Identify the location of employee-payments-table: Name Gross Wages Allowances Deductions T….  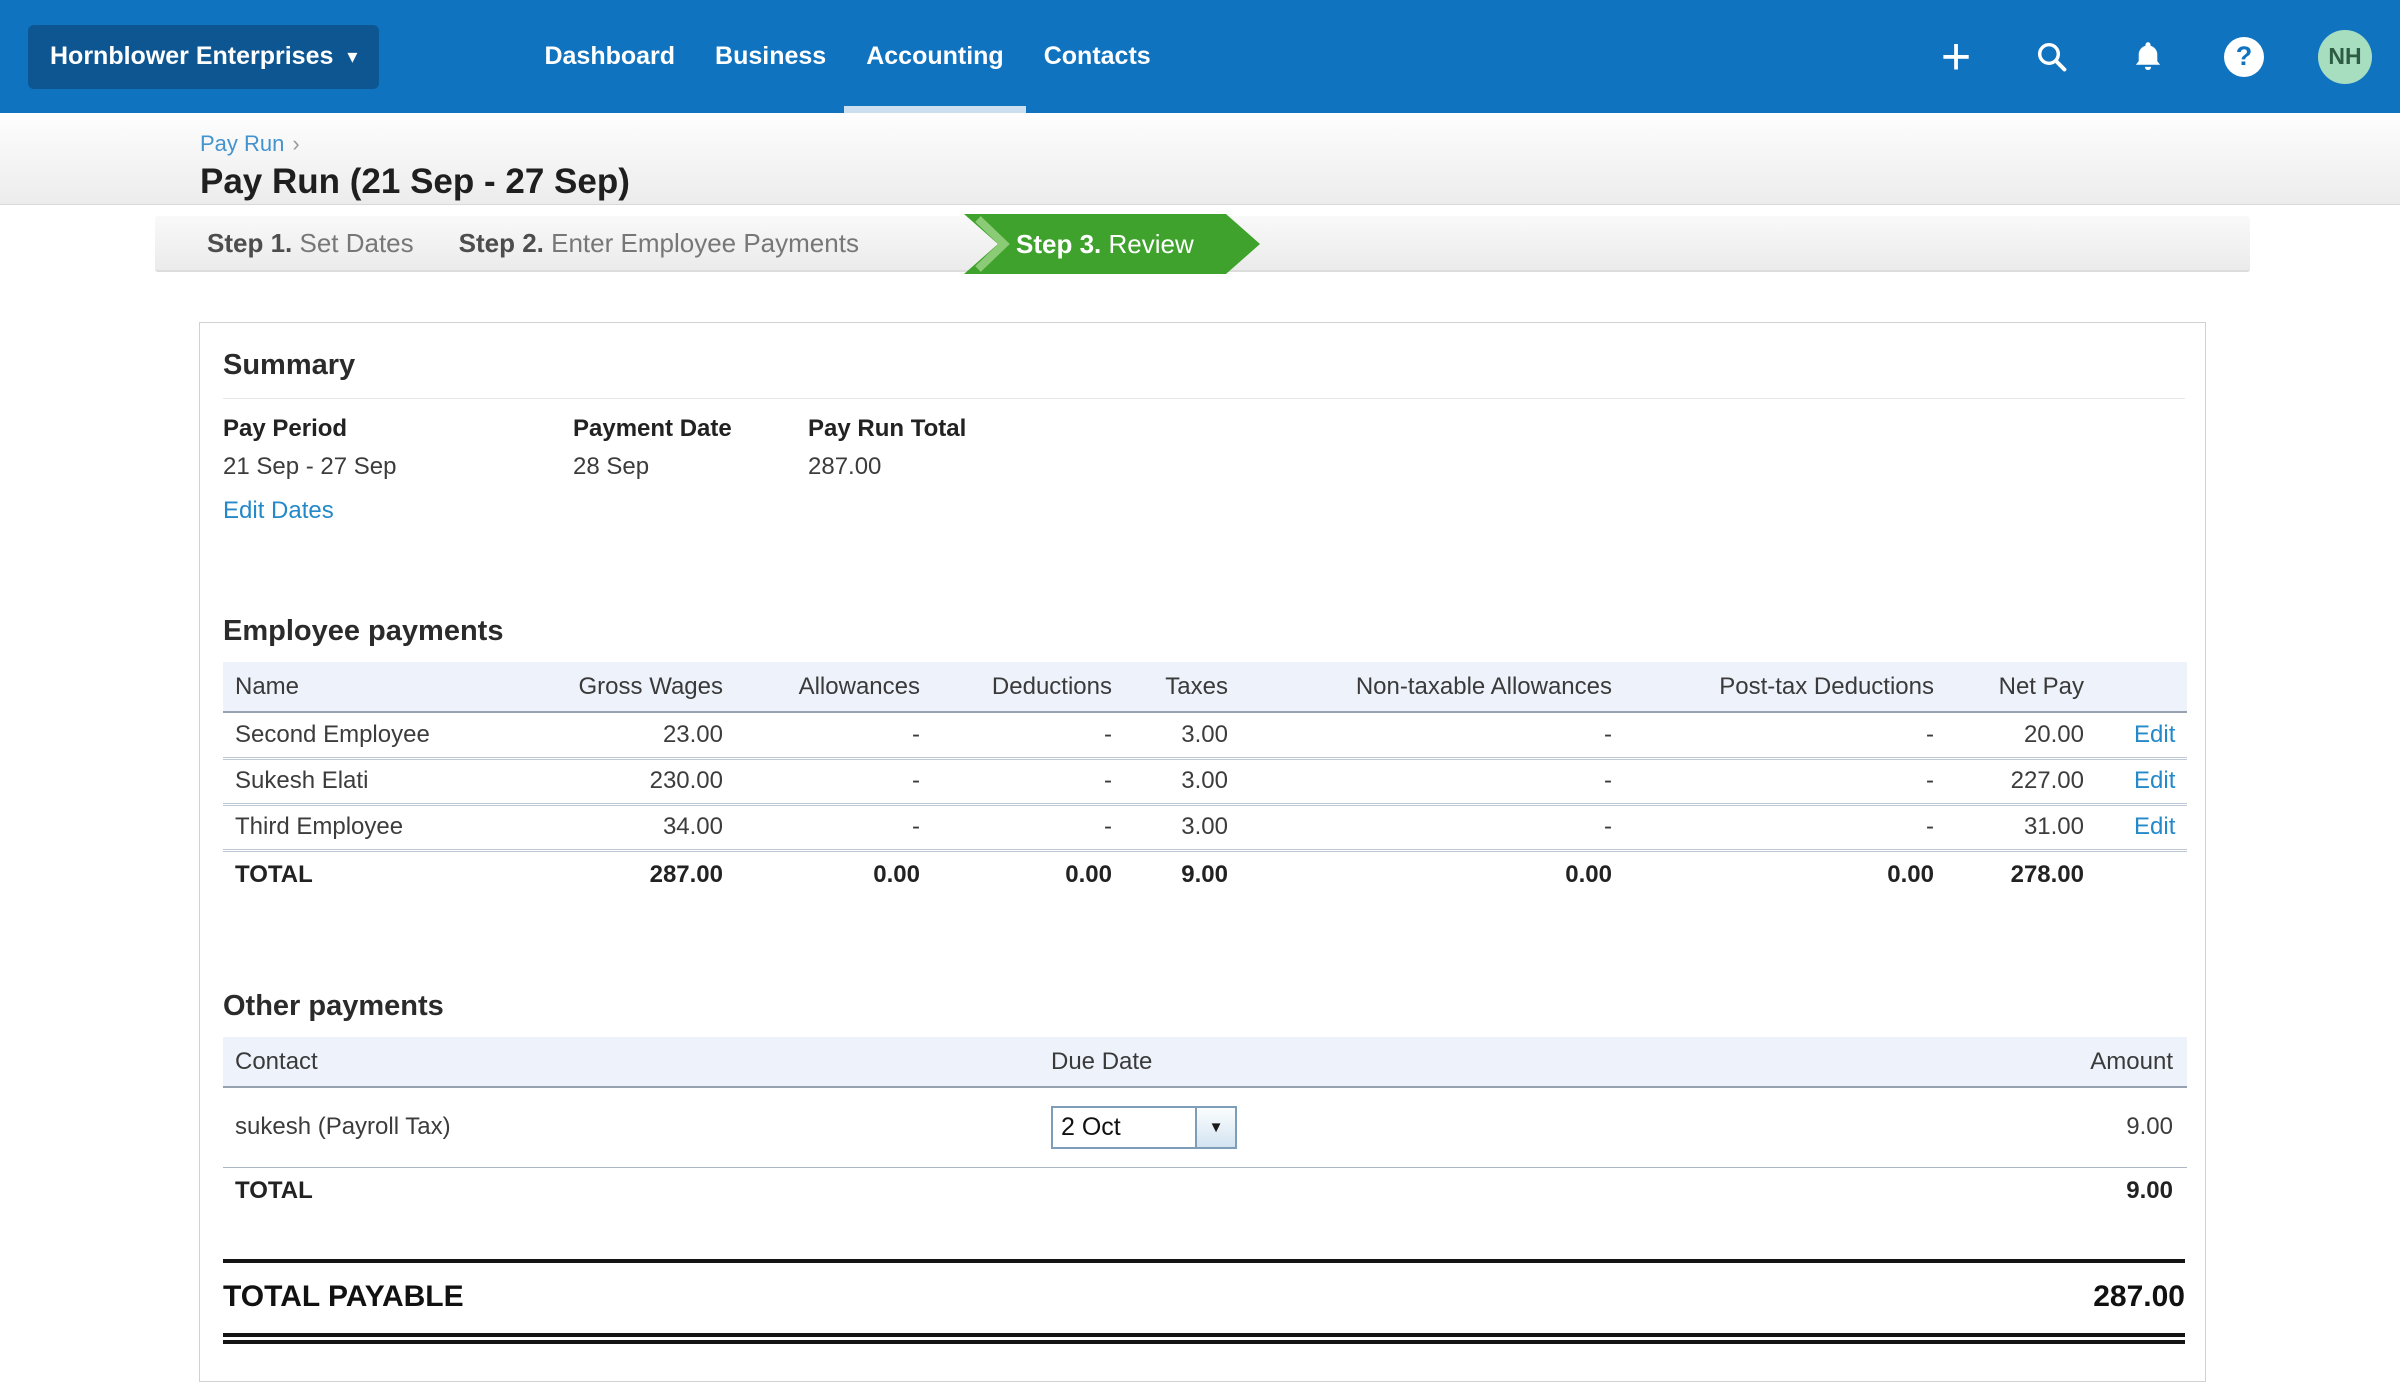
(1205, 780).